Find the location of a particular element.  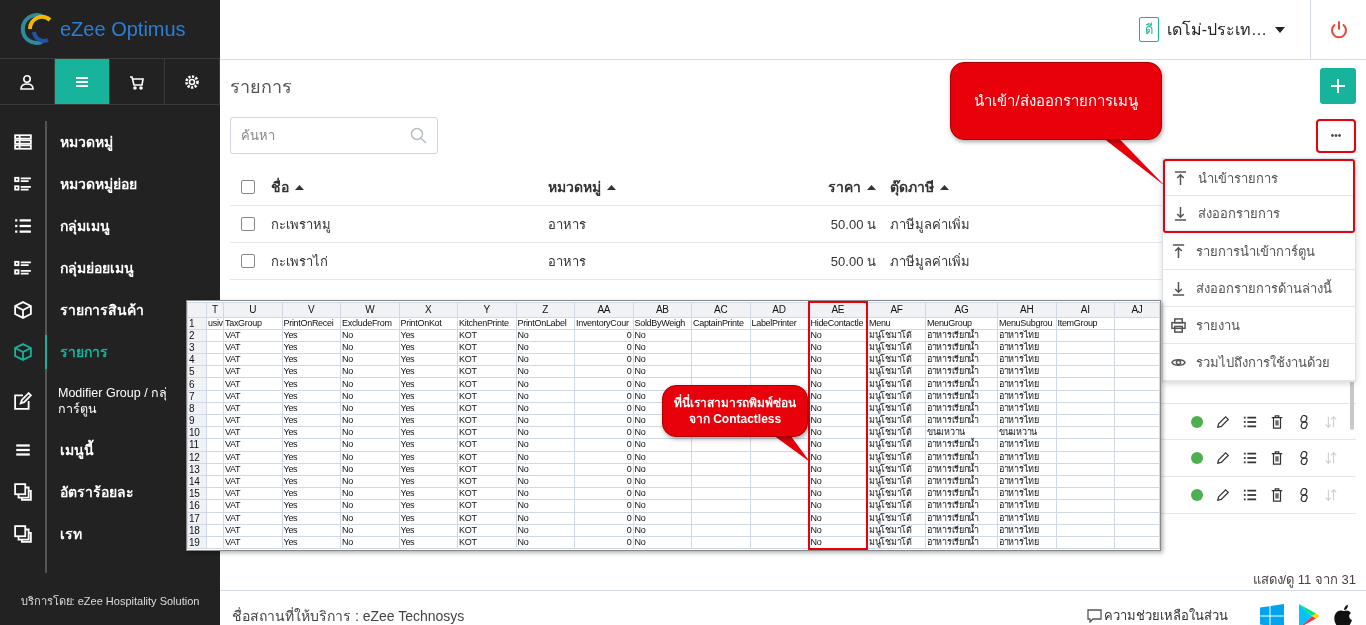

table-cell-text: กะเพราหมู is located at coordinates (301, 225).